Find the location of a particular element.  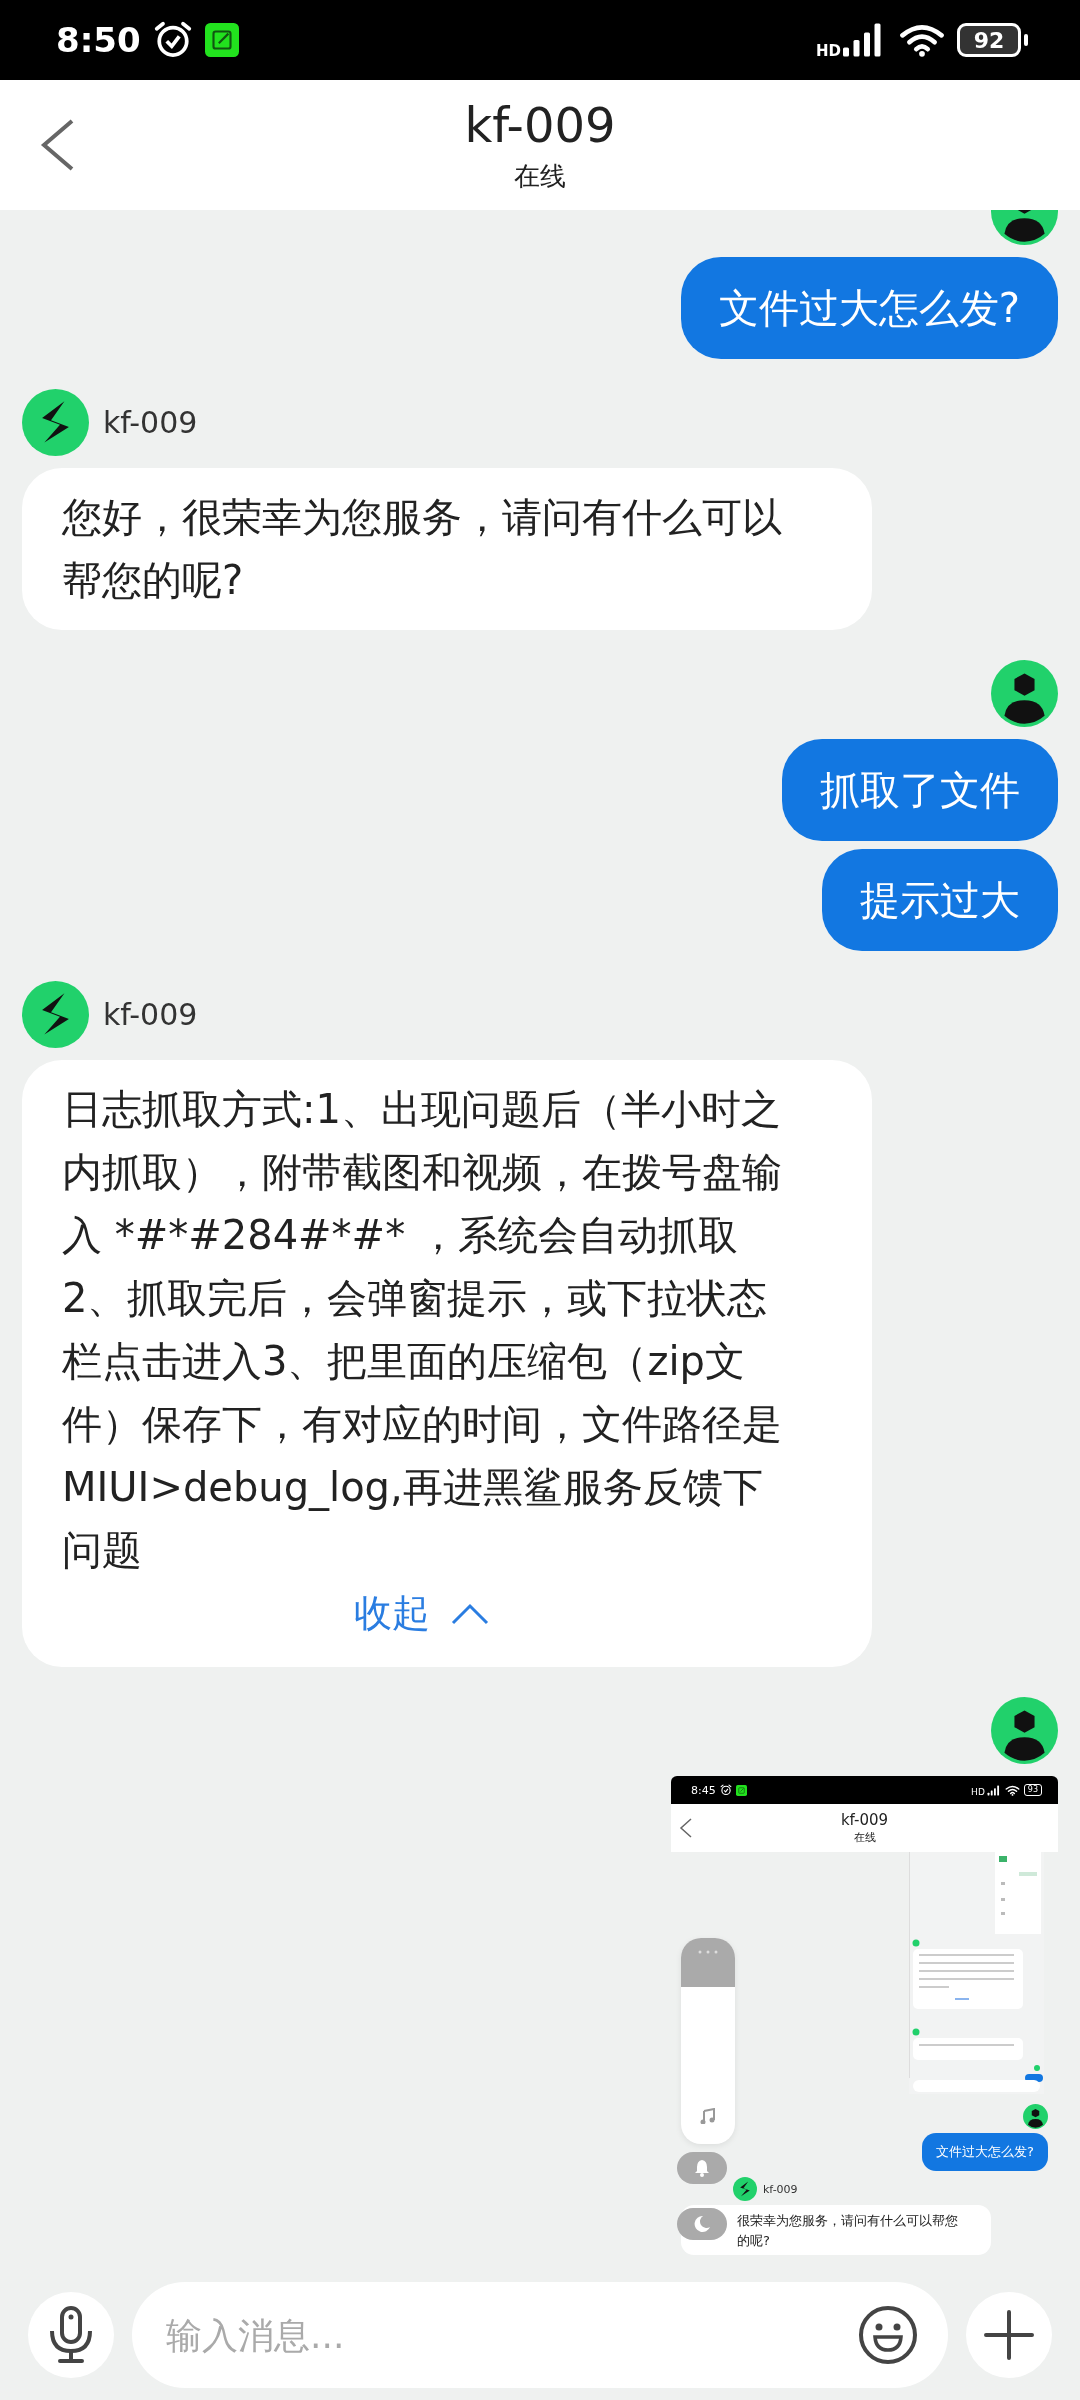

music-note-icon is located at coordinates (708, 2116).